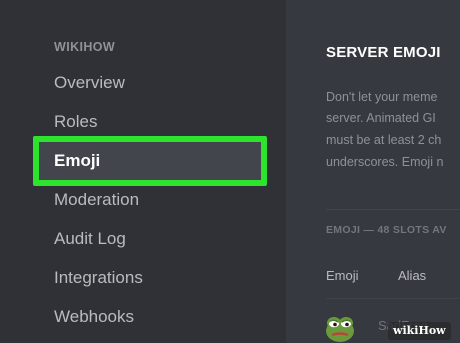 The image size is (460, 343). I want to click on column-header-alias: Alias, so click(412, 275).